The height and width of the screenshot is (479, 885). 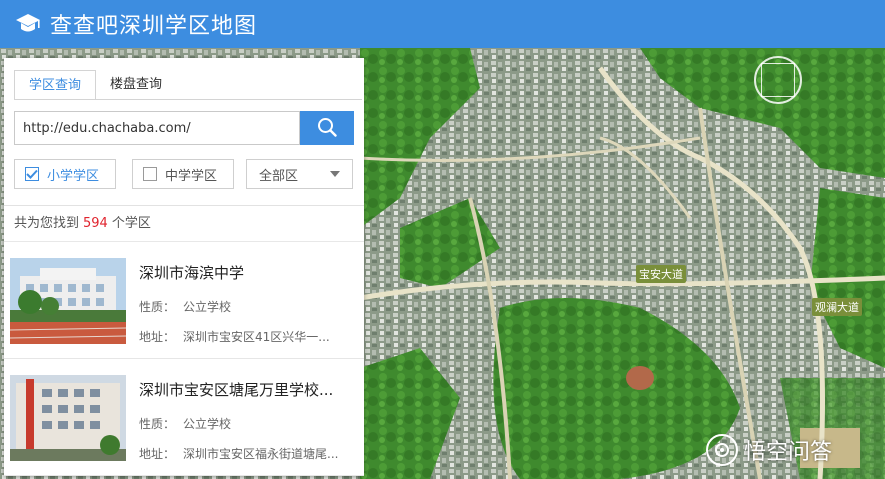 I want to click on middle-school-label: 中学学区, so click(x=191, y=176).